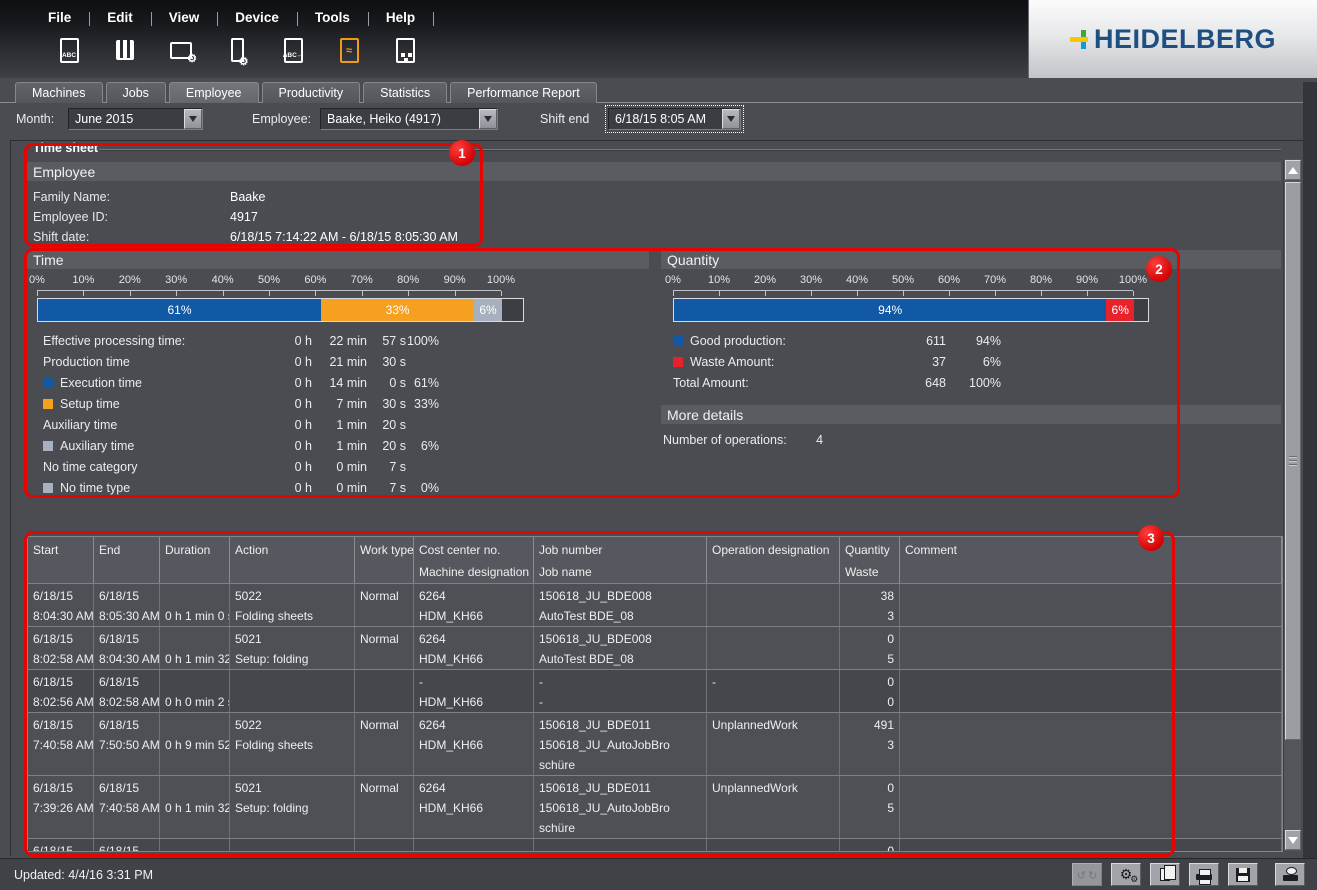 The image size is (1317, 890). I want to click on duration-minutes: 14 min, so click(348, 383).